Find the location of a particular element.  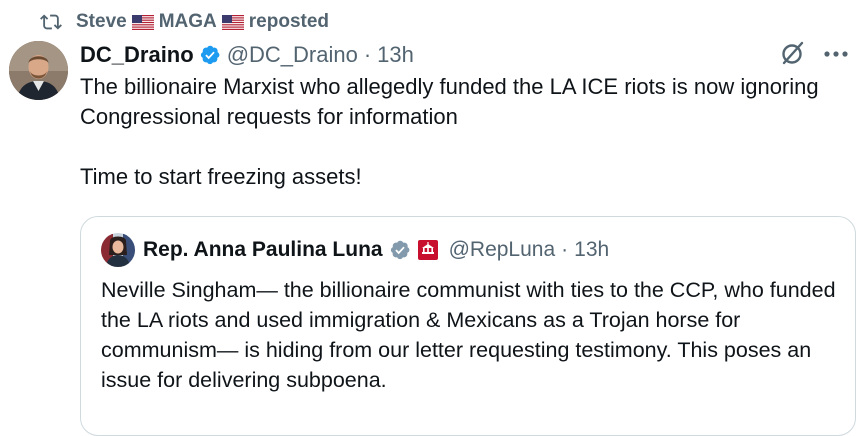

quote-author-avatar-image is located at coordinates (118, 250).